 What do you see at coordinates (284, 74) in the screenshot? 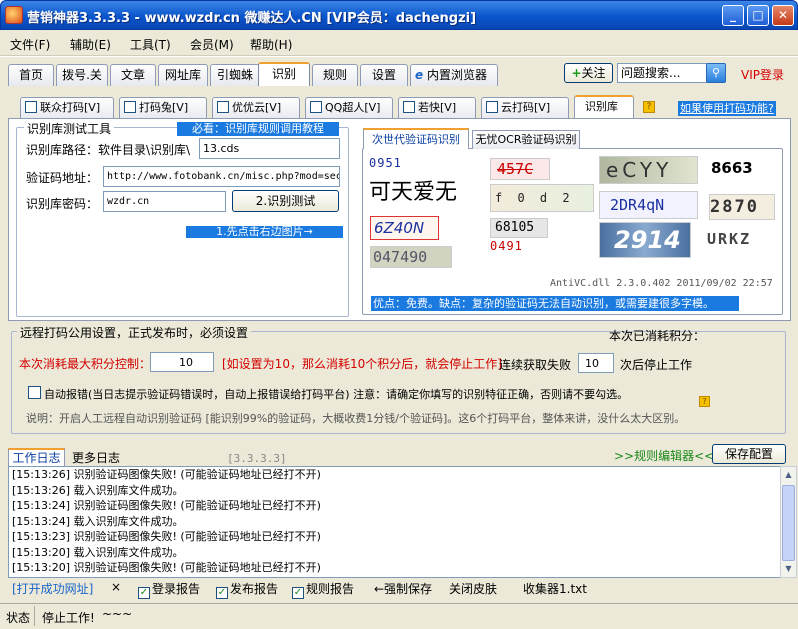
I see `tab-recognize: 识别` at bounding box center [284, 74].